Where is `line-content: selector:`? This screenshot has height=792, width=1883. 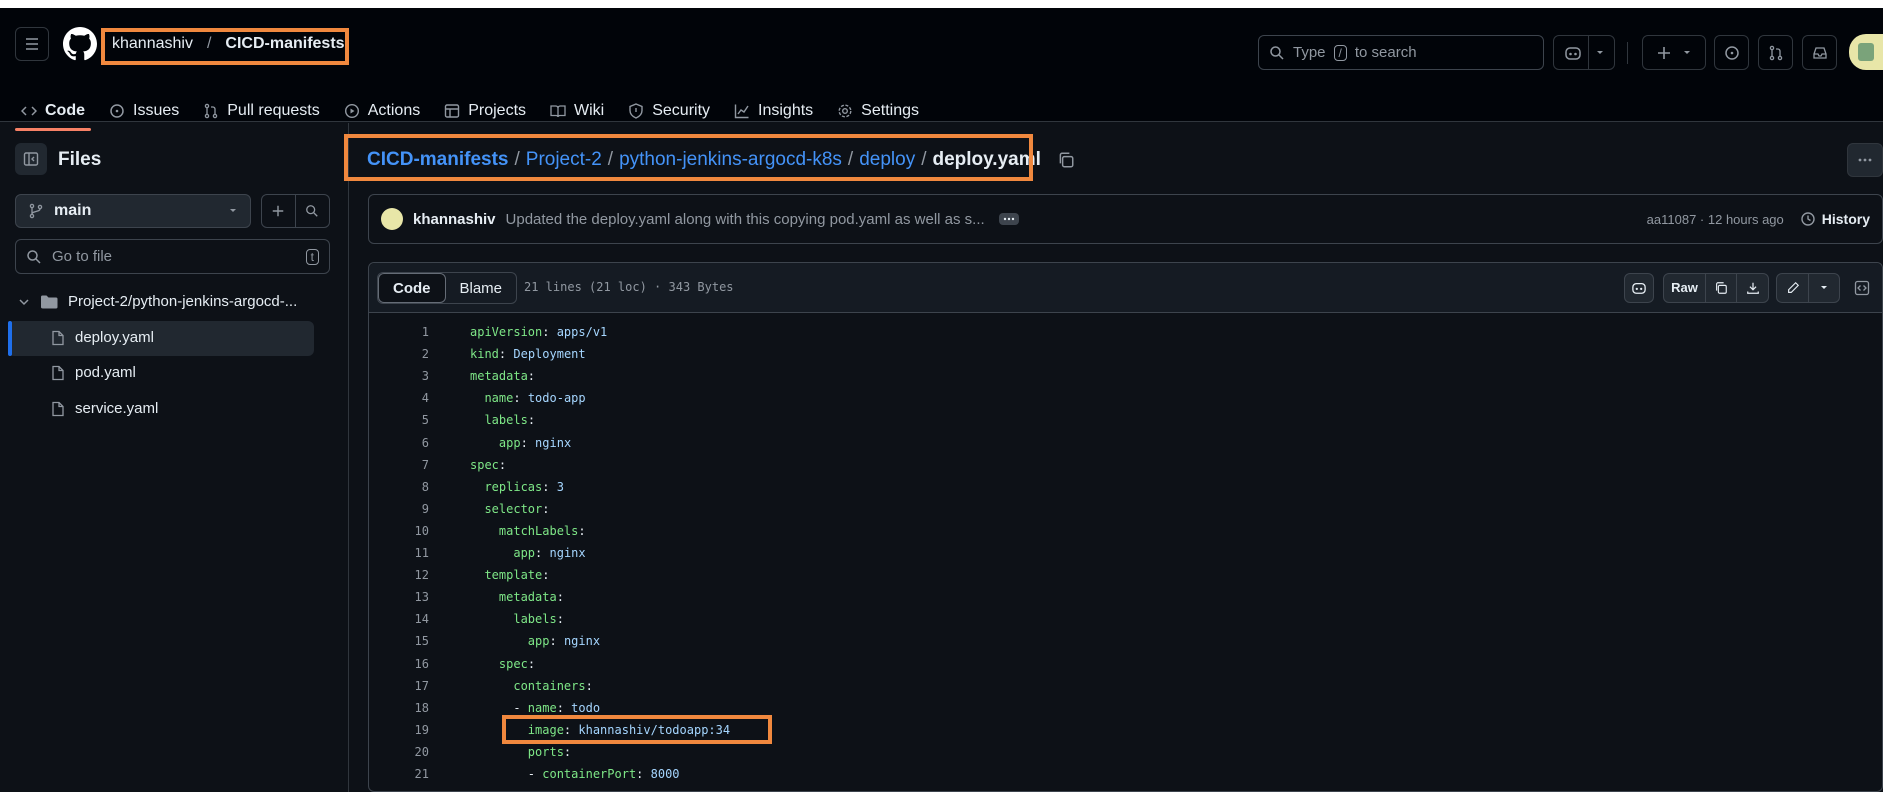 line-content: selector: is located at coordinates (509, 509).